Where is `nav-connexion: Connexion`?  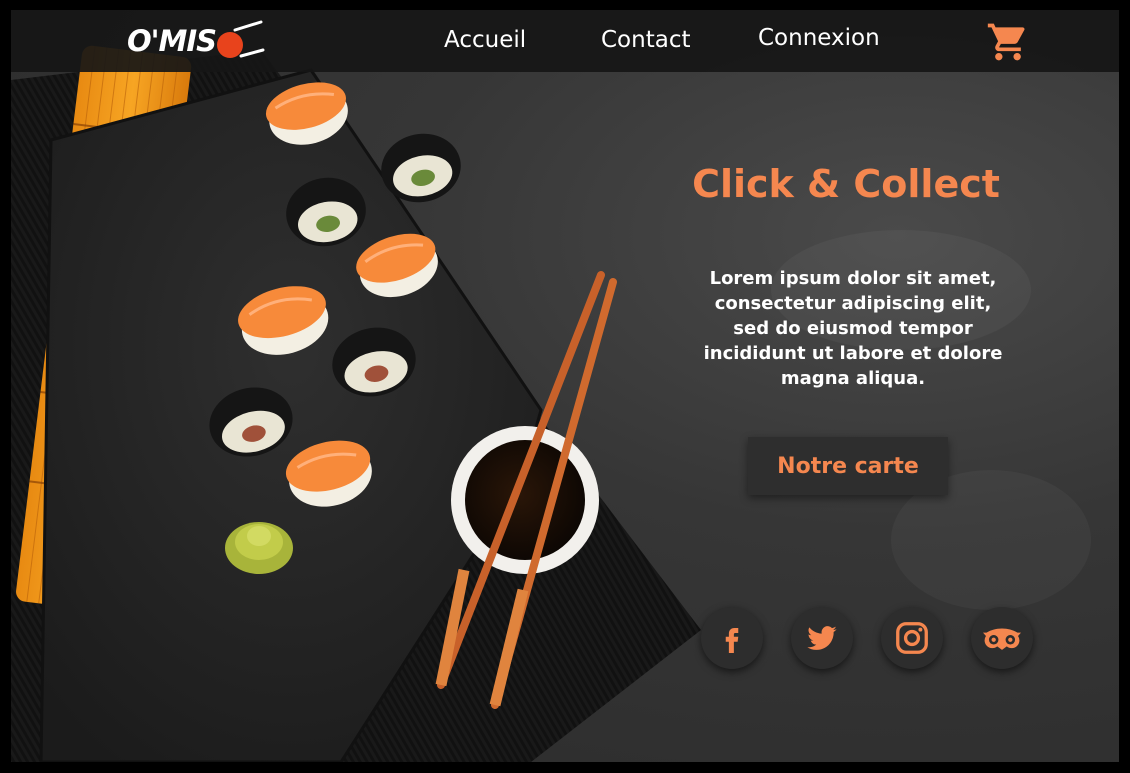
nav-connexion: Connexion is located at coordinates (819, 38).